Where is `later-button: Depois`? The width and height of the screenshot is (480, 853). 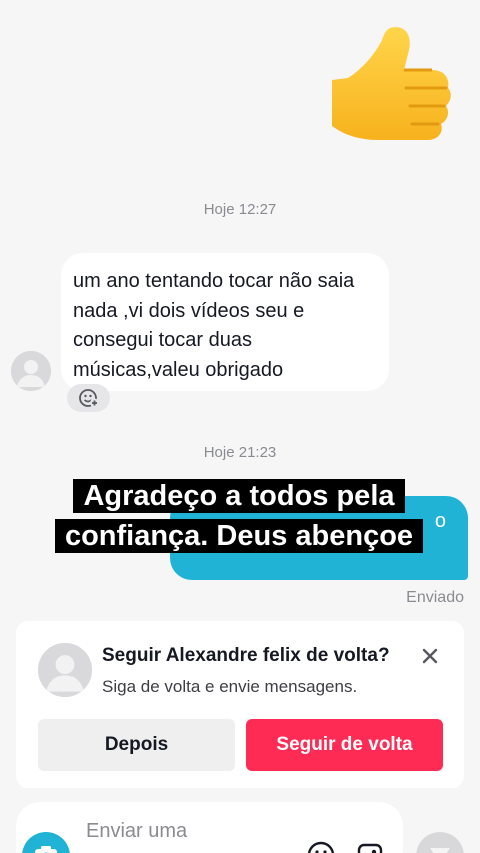
later-button: Depois is located at coordinates (136, 745).